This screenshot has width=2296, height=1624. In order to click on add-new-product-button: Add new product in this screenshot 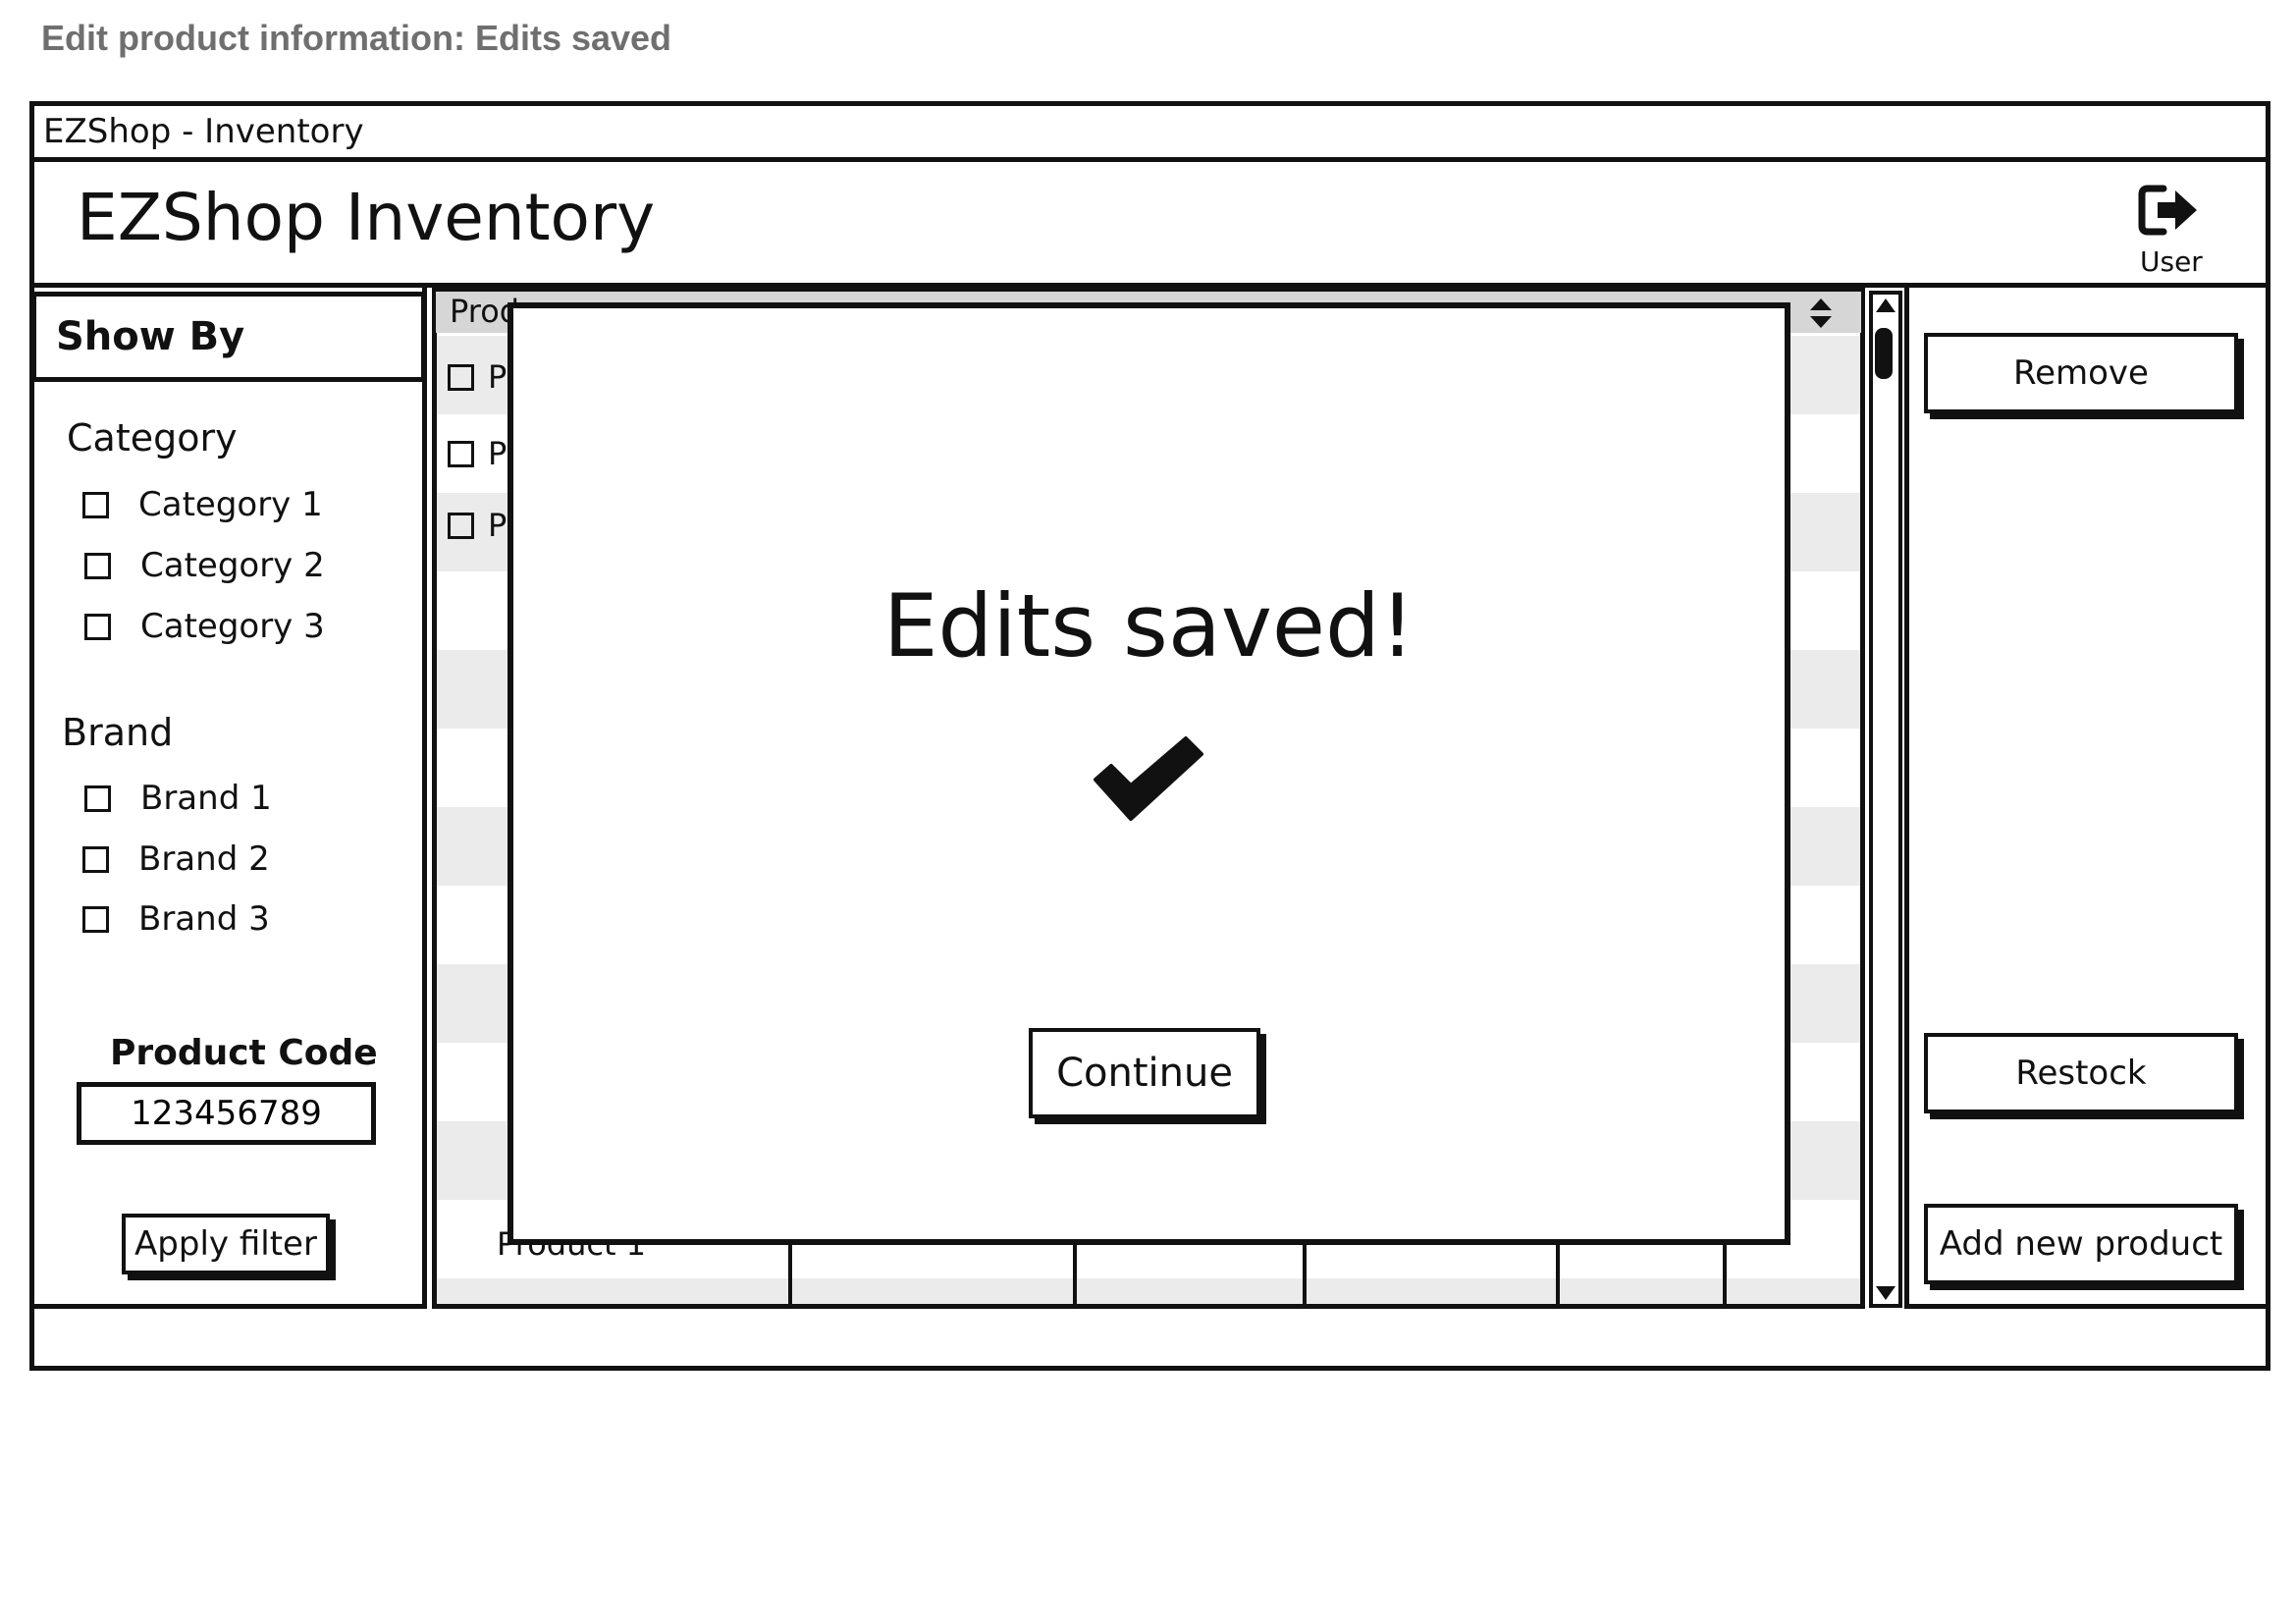, I will do `click(2081, 1244)`.